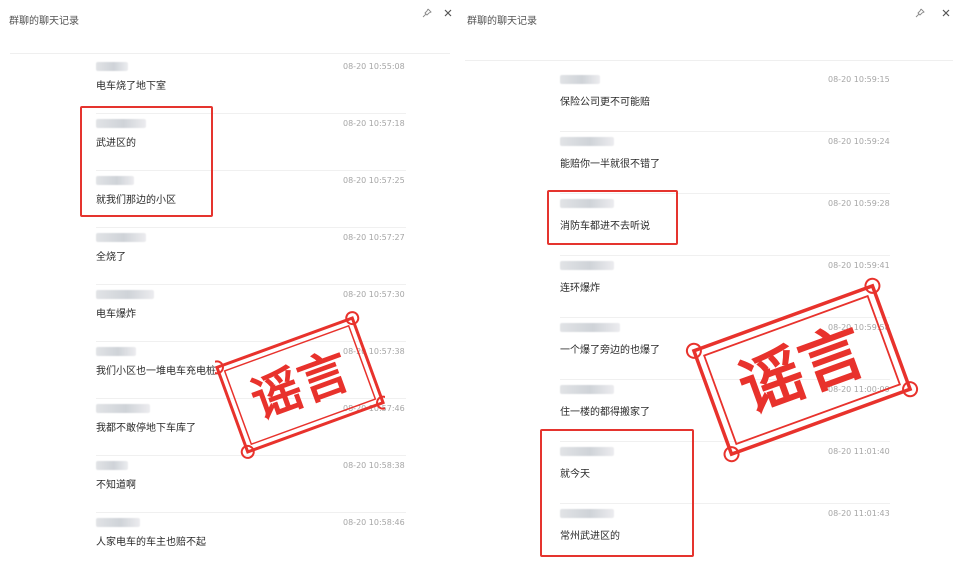  Describe the element at coordinates (374, 237) in the screenshot. I see `message-timestamp: 08-20 10:57:27` at that location.